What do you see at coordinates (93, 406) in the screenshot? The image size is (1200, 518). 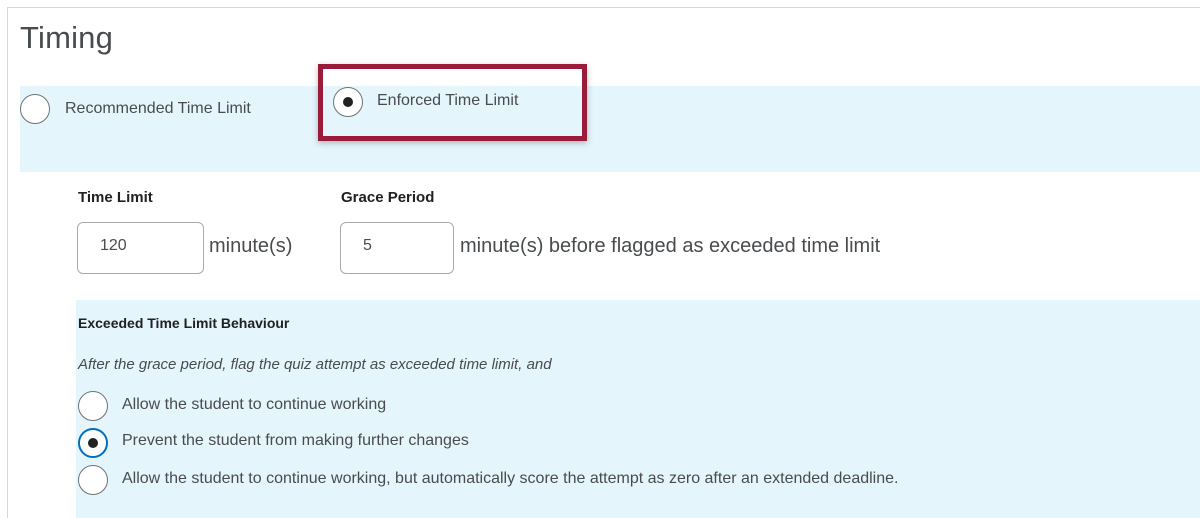 I see `allow-continue-radio` at bounding box center [93, 406].